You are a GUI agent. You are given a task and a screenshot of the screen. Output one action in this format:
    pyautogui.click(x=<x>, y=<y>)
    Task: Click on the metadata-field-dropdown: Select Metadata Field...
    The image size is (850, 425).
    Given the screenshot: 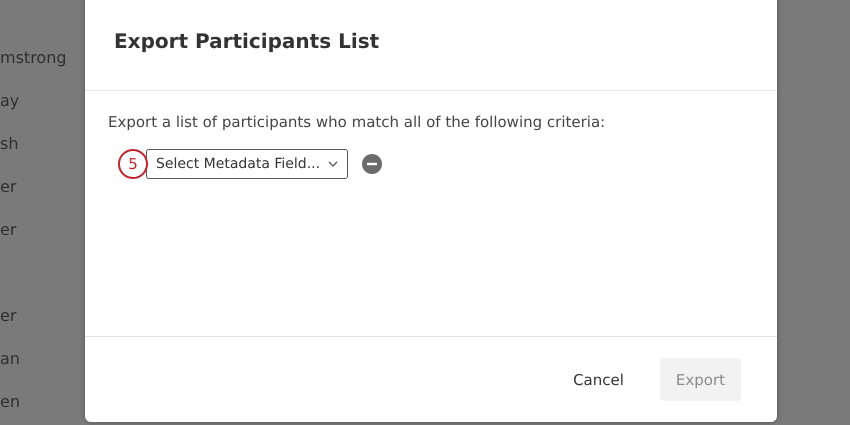 What is the action you would take?
    pyautogui.click(x=247, y=164)
    